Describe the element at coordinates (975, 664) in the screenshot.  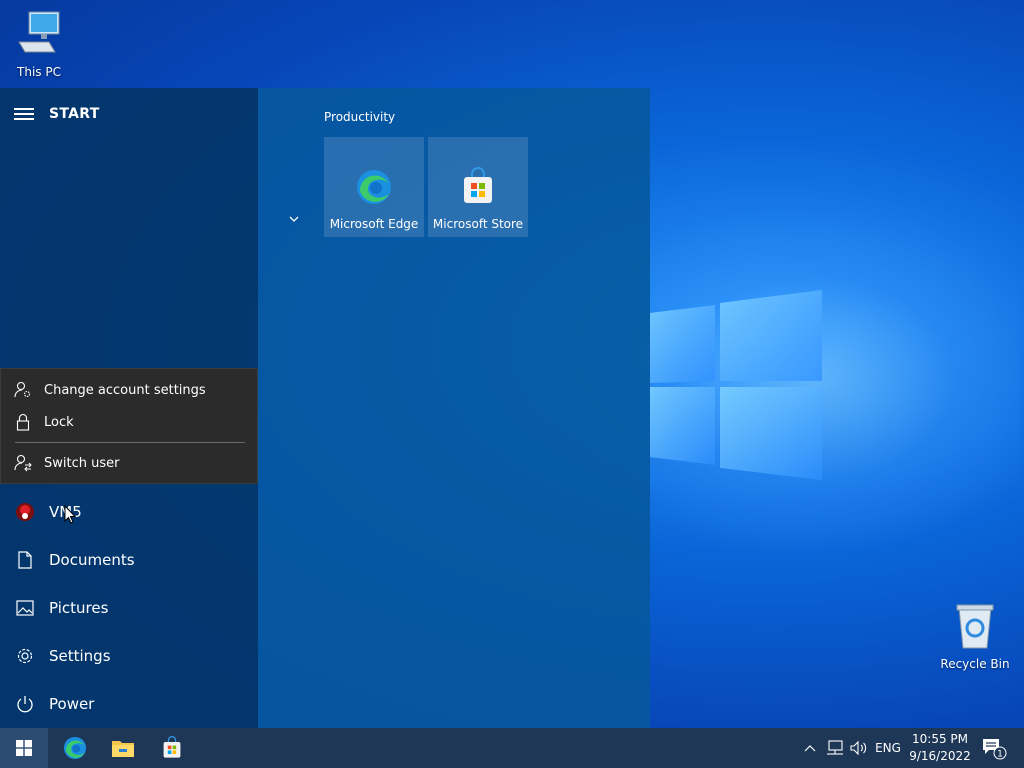
I see `desktop-icon-label: Recycle Bin` at that location.